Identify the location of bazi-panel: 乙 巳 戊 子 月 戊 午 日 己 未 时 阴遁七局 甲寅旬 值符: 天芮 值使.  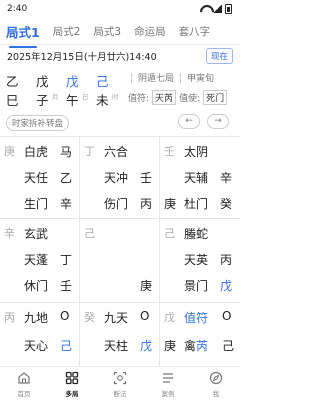
(120, 90).